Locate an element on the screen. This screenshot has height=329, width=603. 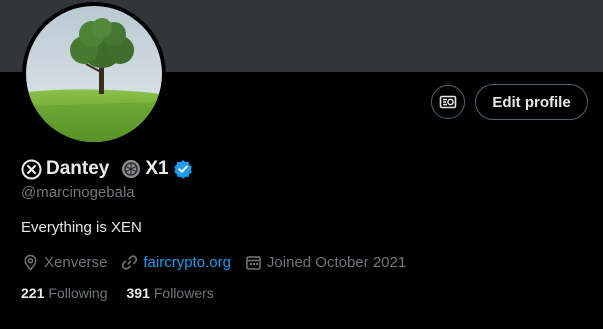
followers-link: 391 Followers is located at coordinates (170, 293).